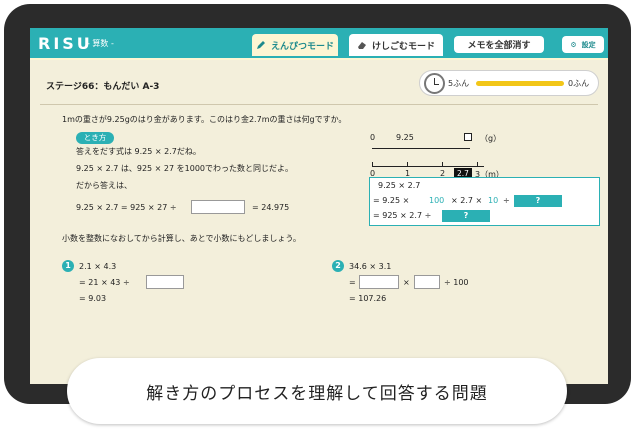  What do you see at coordinates (579, 83) in the screenshot?
I see `timer-end-label: 0ふん` at bounding box center [579, 83].